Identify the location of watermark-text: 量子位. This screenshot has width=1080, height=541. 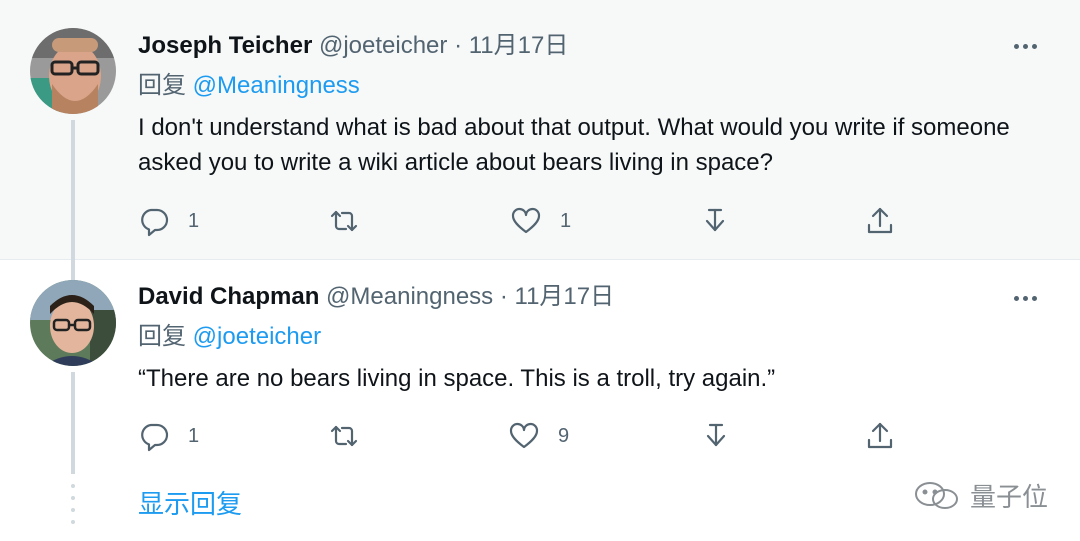
(1008, 497).